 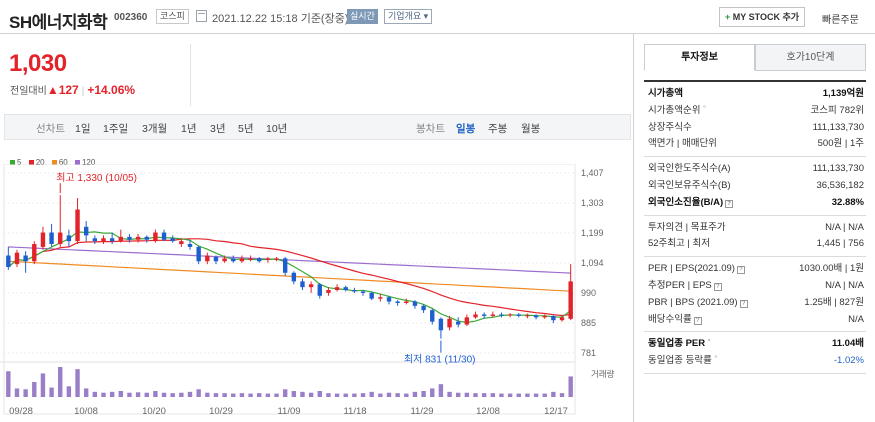 I want to click on company-info-dropdown: 기업개요 ▾, so click(x=408, y=16).